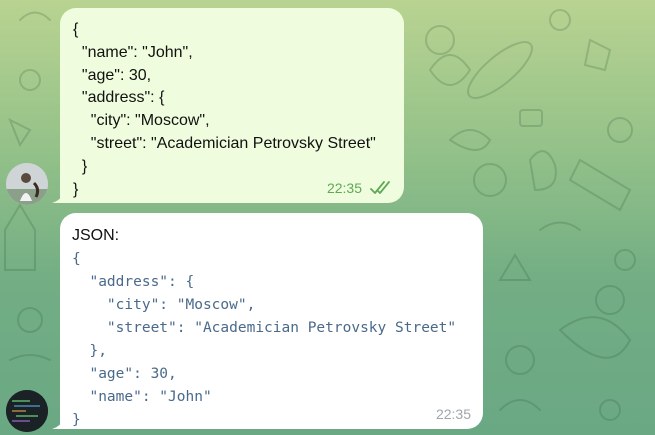 This screenshot has width=655, height=435. I want to click on message-label: JSON:, so click(96, 235).